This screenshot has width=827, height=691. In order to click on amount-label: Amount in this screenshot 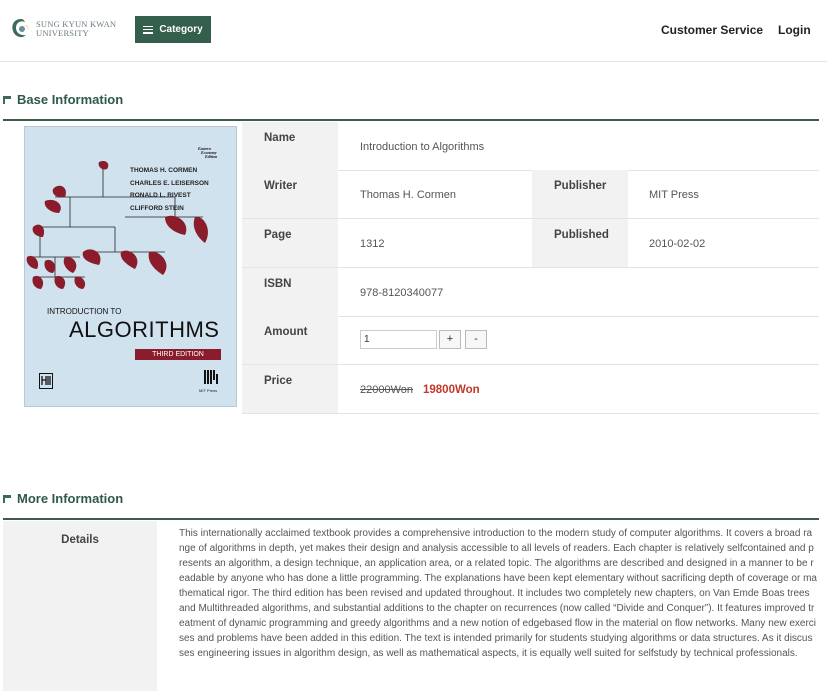, I will do `click(290, 340)`.